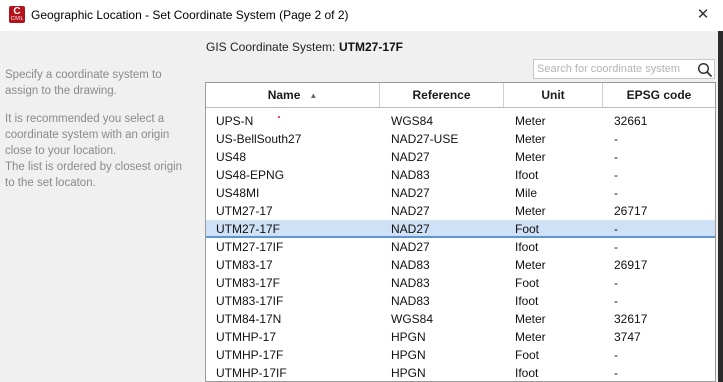 This screenshot has height=382, width=723. Describe the element at coordinates (248, 283) in the screenshot. I see `cell-name: UTM83-17F` at that location.